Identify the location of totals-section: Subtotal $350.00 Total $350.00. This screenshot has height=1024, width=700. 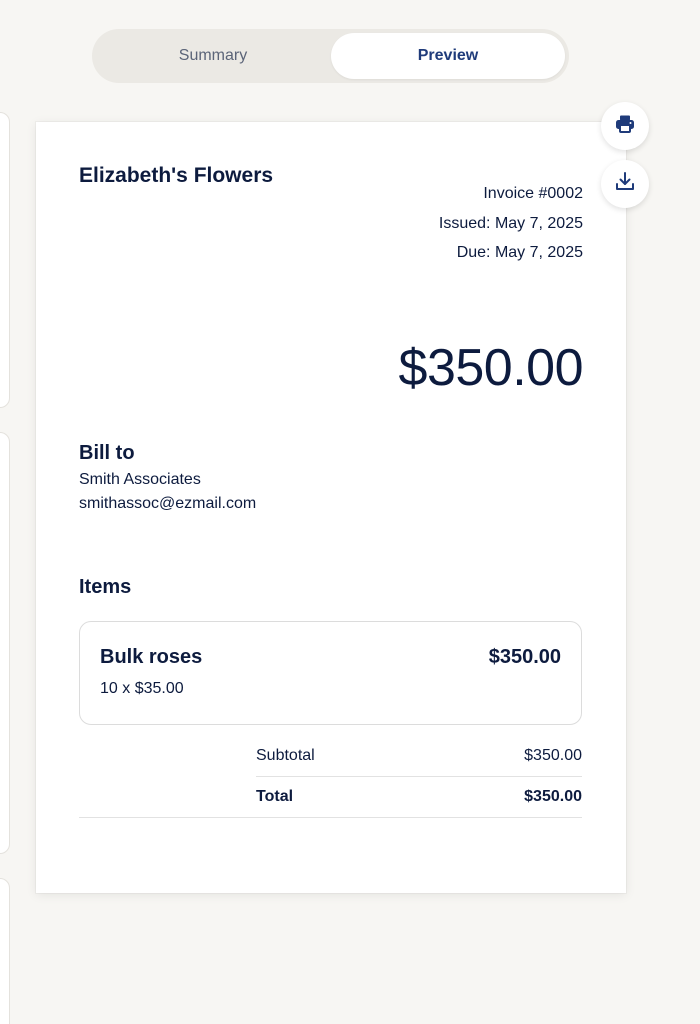
(330, 777).